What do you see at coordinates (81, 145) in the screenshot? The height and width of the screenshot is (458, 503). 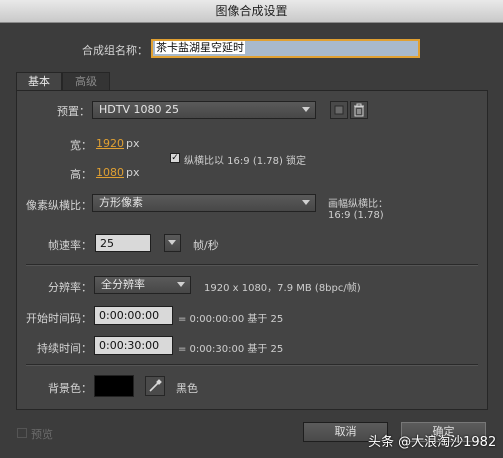 I see `width-label: 宽：` at bounding box center [81, 145].